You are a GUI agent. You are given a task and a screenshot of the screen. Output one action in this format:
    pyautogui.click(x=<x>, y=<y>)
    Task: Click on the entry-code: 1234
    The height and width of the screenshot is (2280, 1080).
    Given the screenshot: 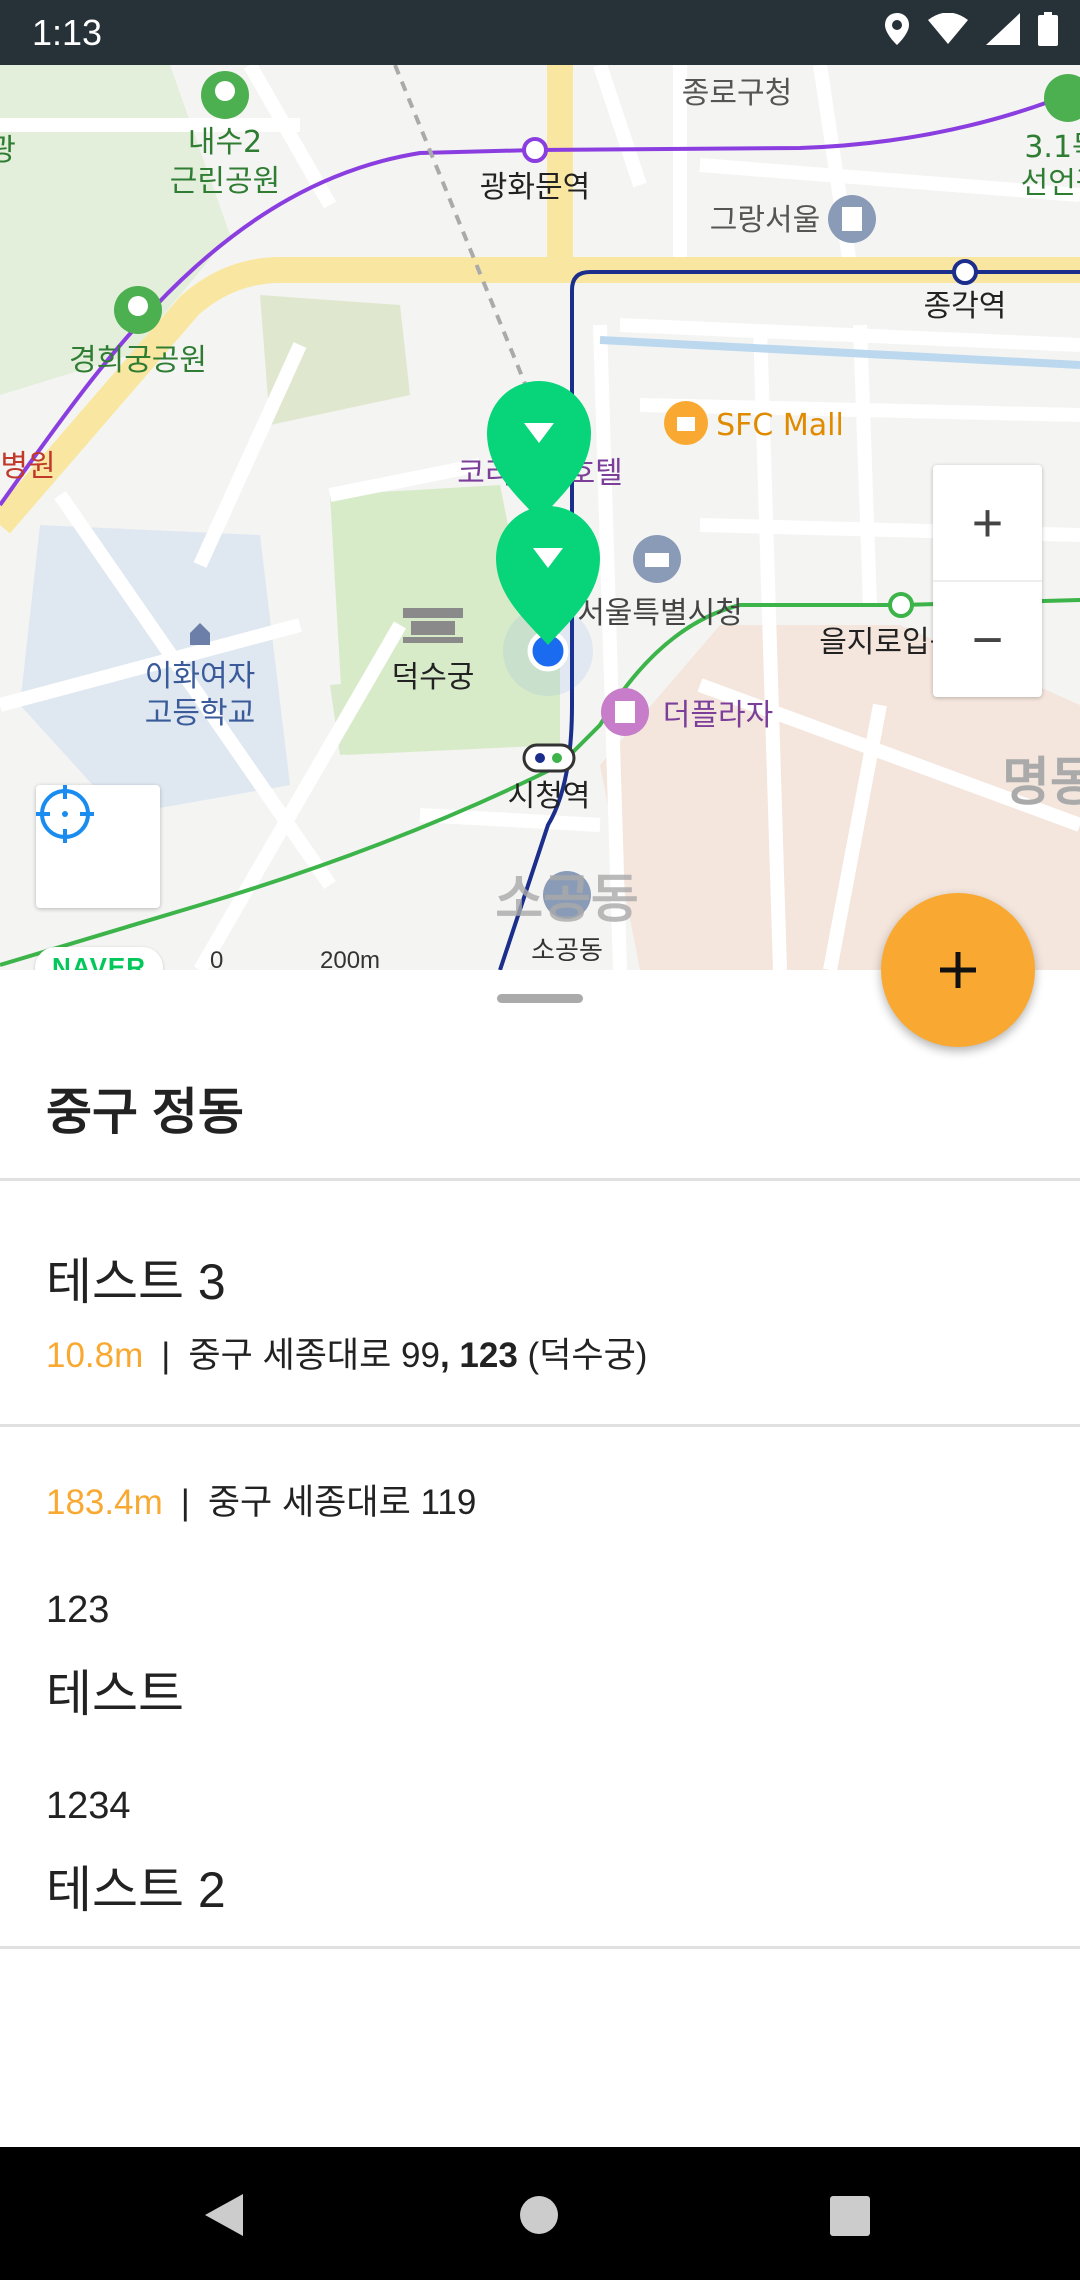 What is the action you would take?
    pyautogui.click(x=88, y=1806)
    